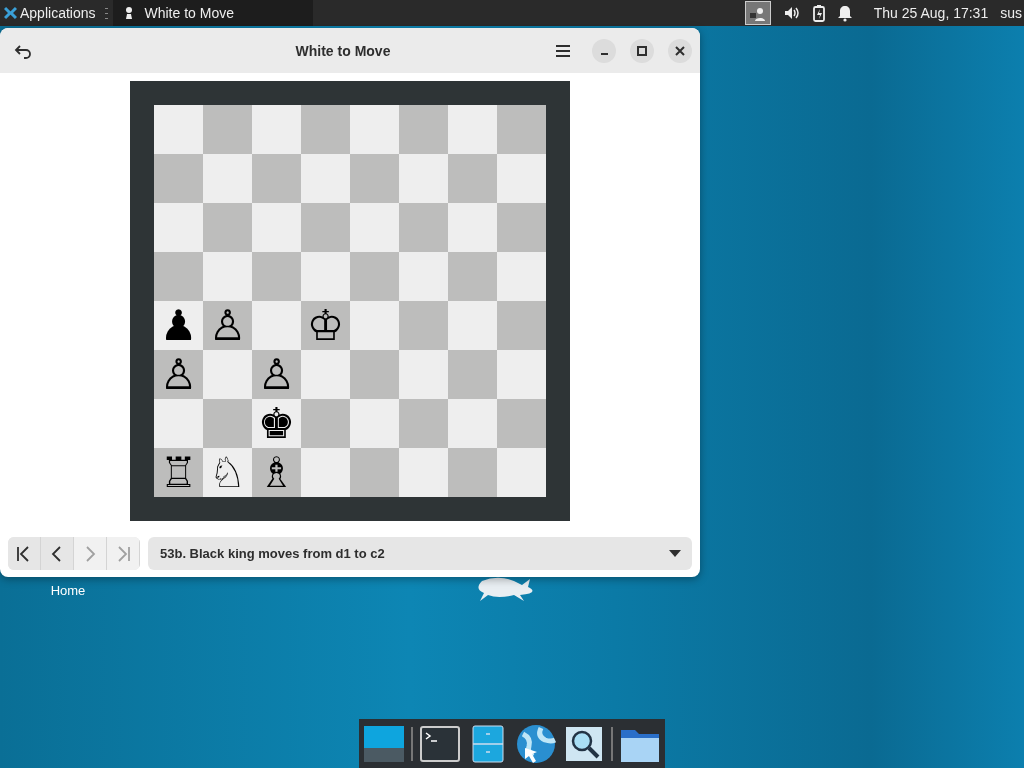  I want to click on minimize-button, so click(604, 50).